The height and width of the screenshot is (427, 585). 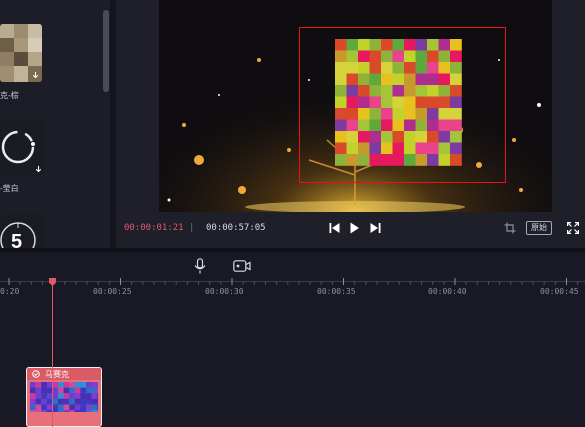 What do you see at coordinates (36, 374) in the screenshot?
I see `effect-icon` at bounding box center [36, 374].